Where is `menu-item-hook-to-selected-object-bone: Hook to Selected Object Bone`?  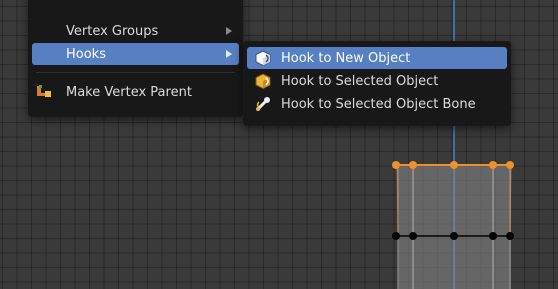 menu-item-hook-to-selected-object-bone: Hook to Selected Object Bone is located at coordinates (377, 104).